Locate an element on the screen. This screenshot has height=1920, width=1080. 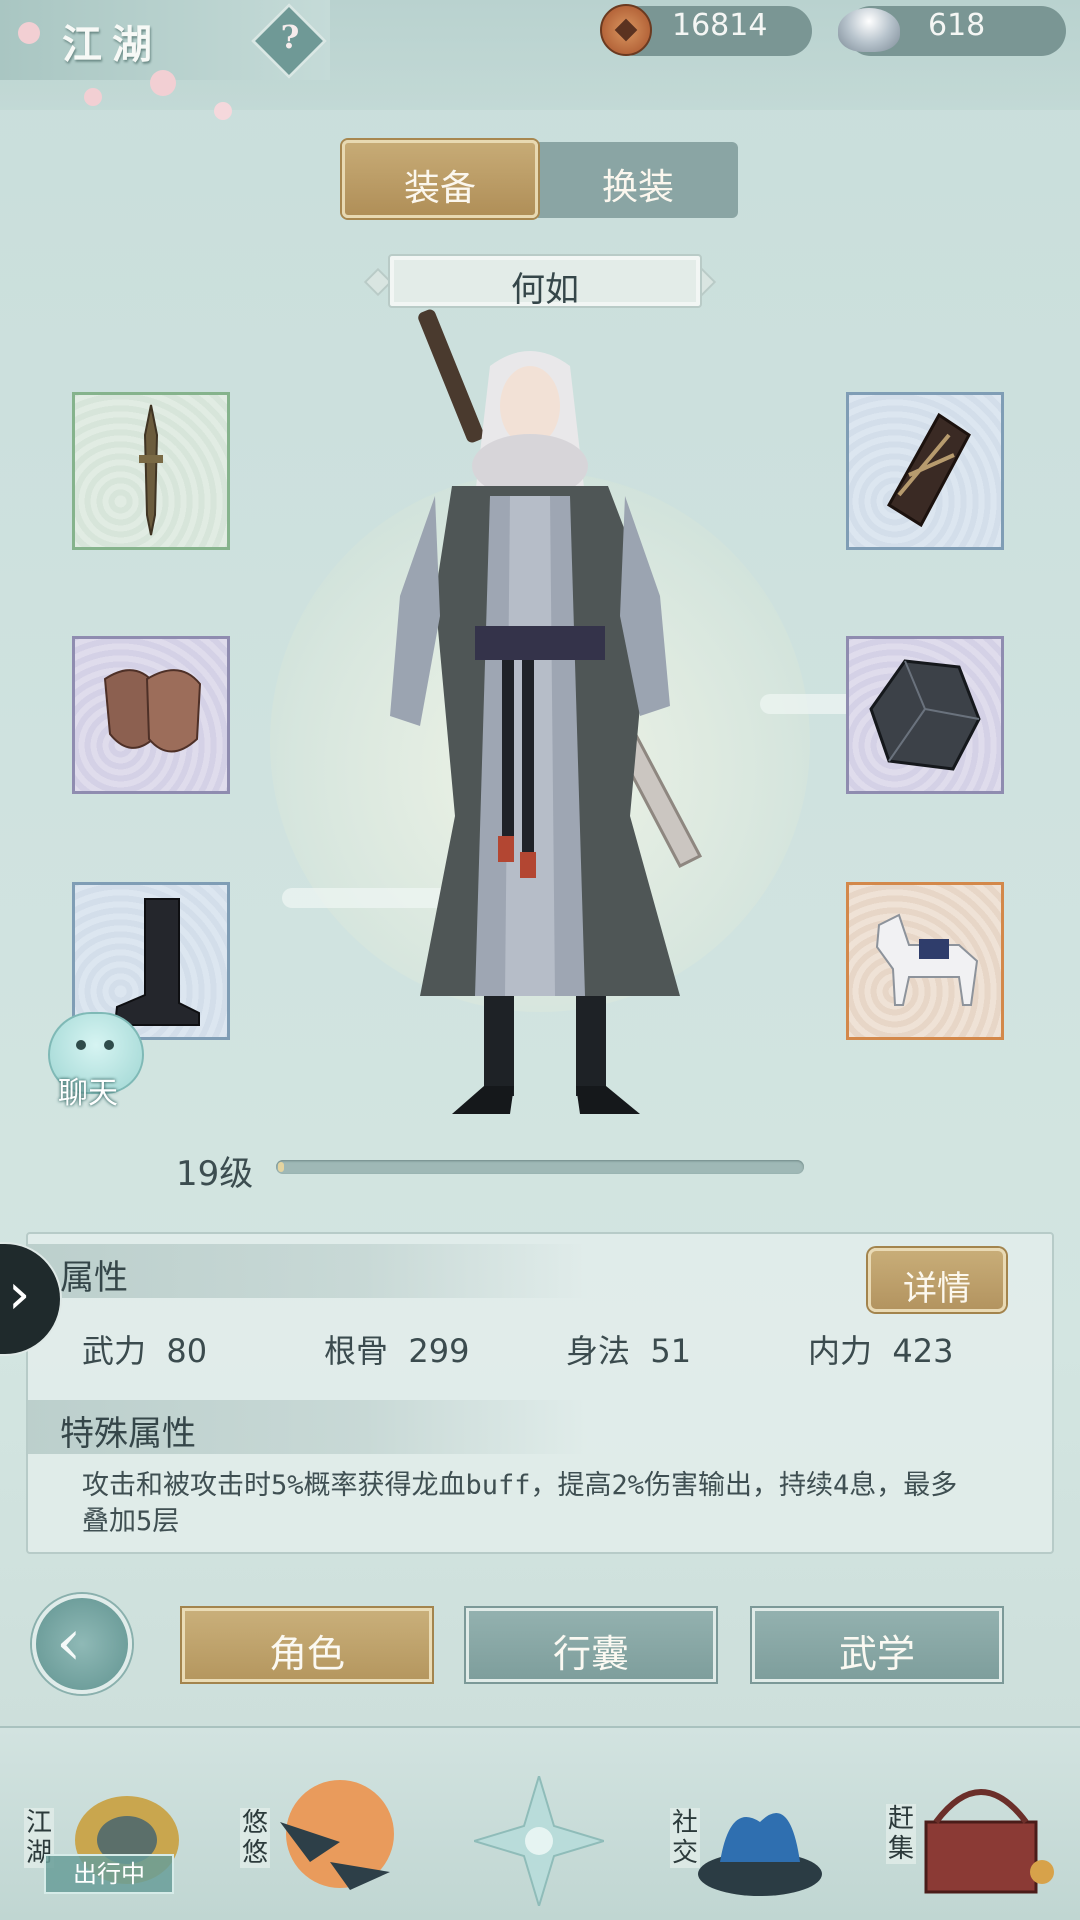
martial-arts-button: 武学 is located at coordinates (877, 1645).